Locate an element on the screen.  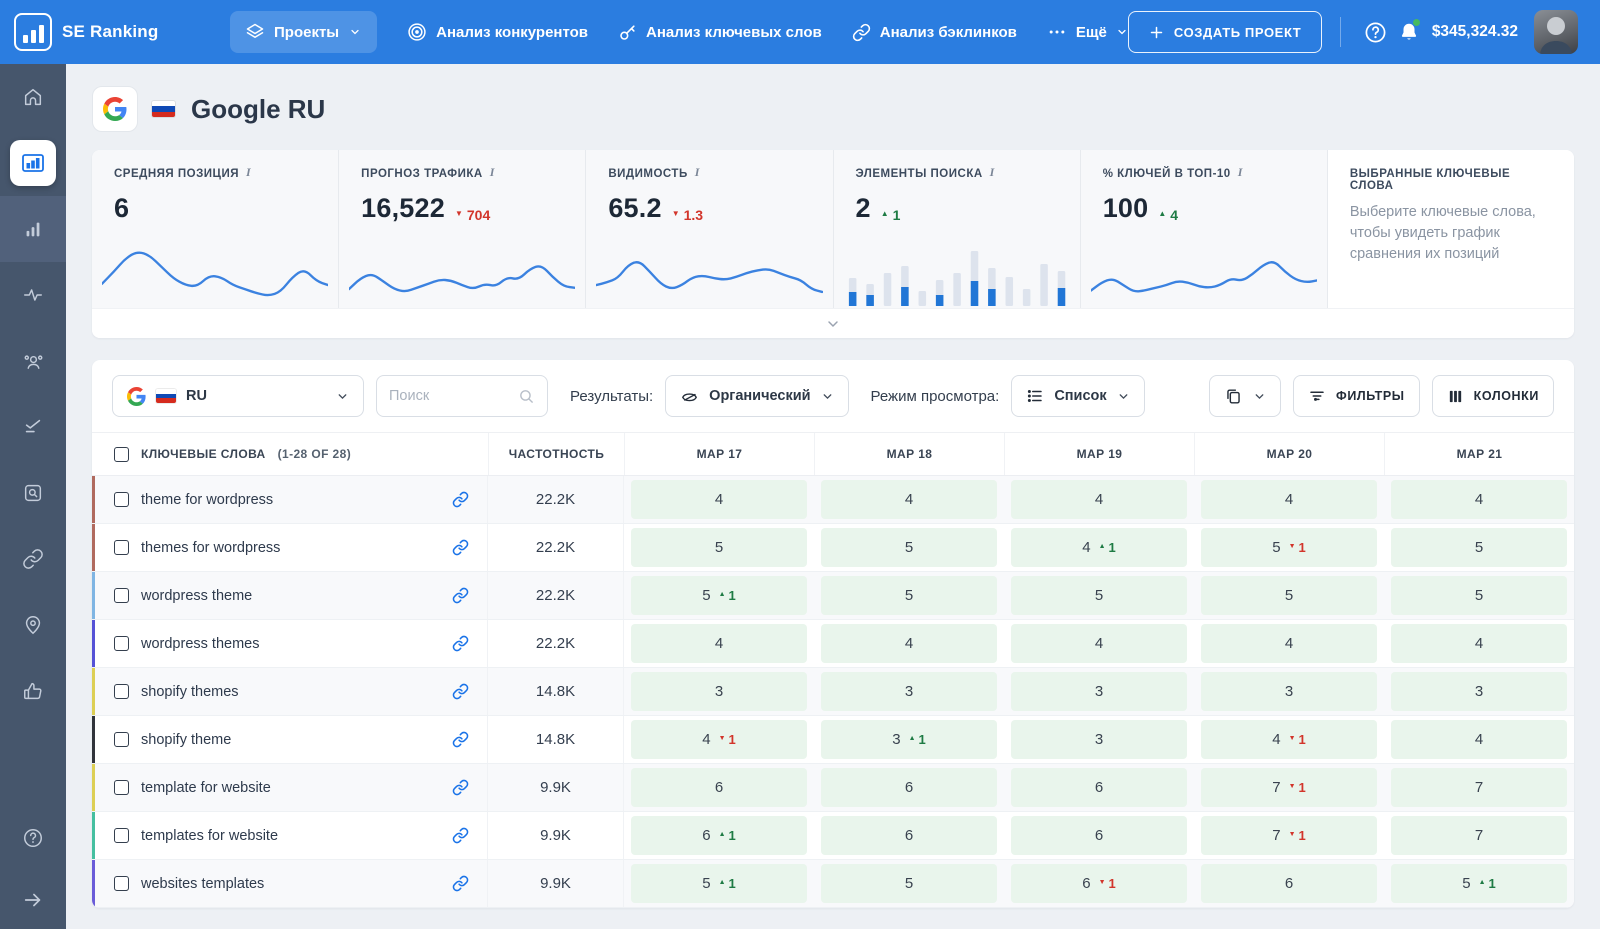
create-project-button: СОЗДАТЬ ПРОЕКТ is located at coordinates (1225, 32).